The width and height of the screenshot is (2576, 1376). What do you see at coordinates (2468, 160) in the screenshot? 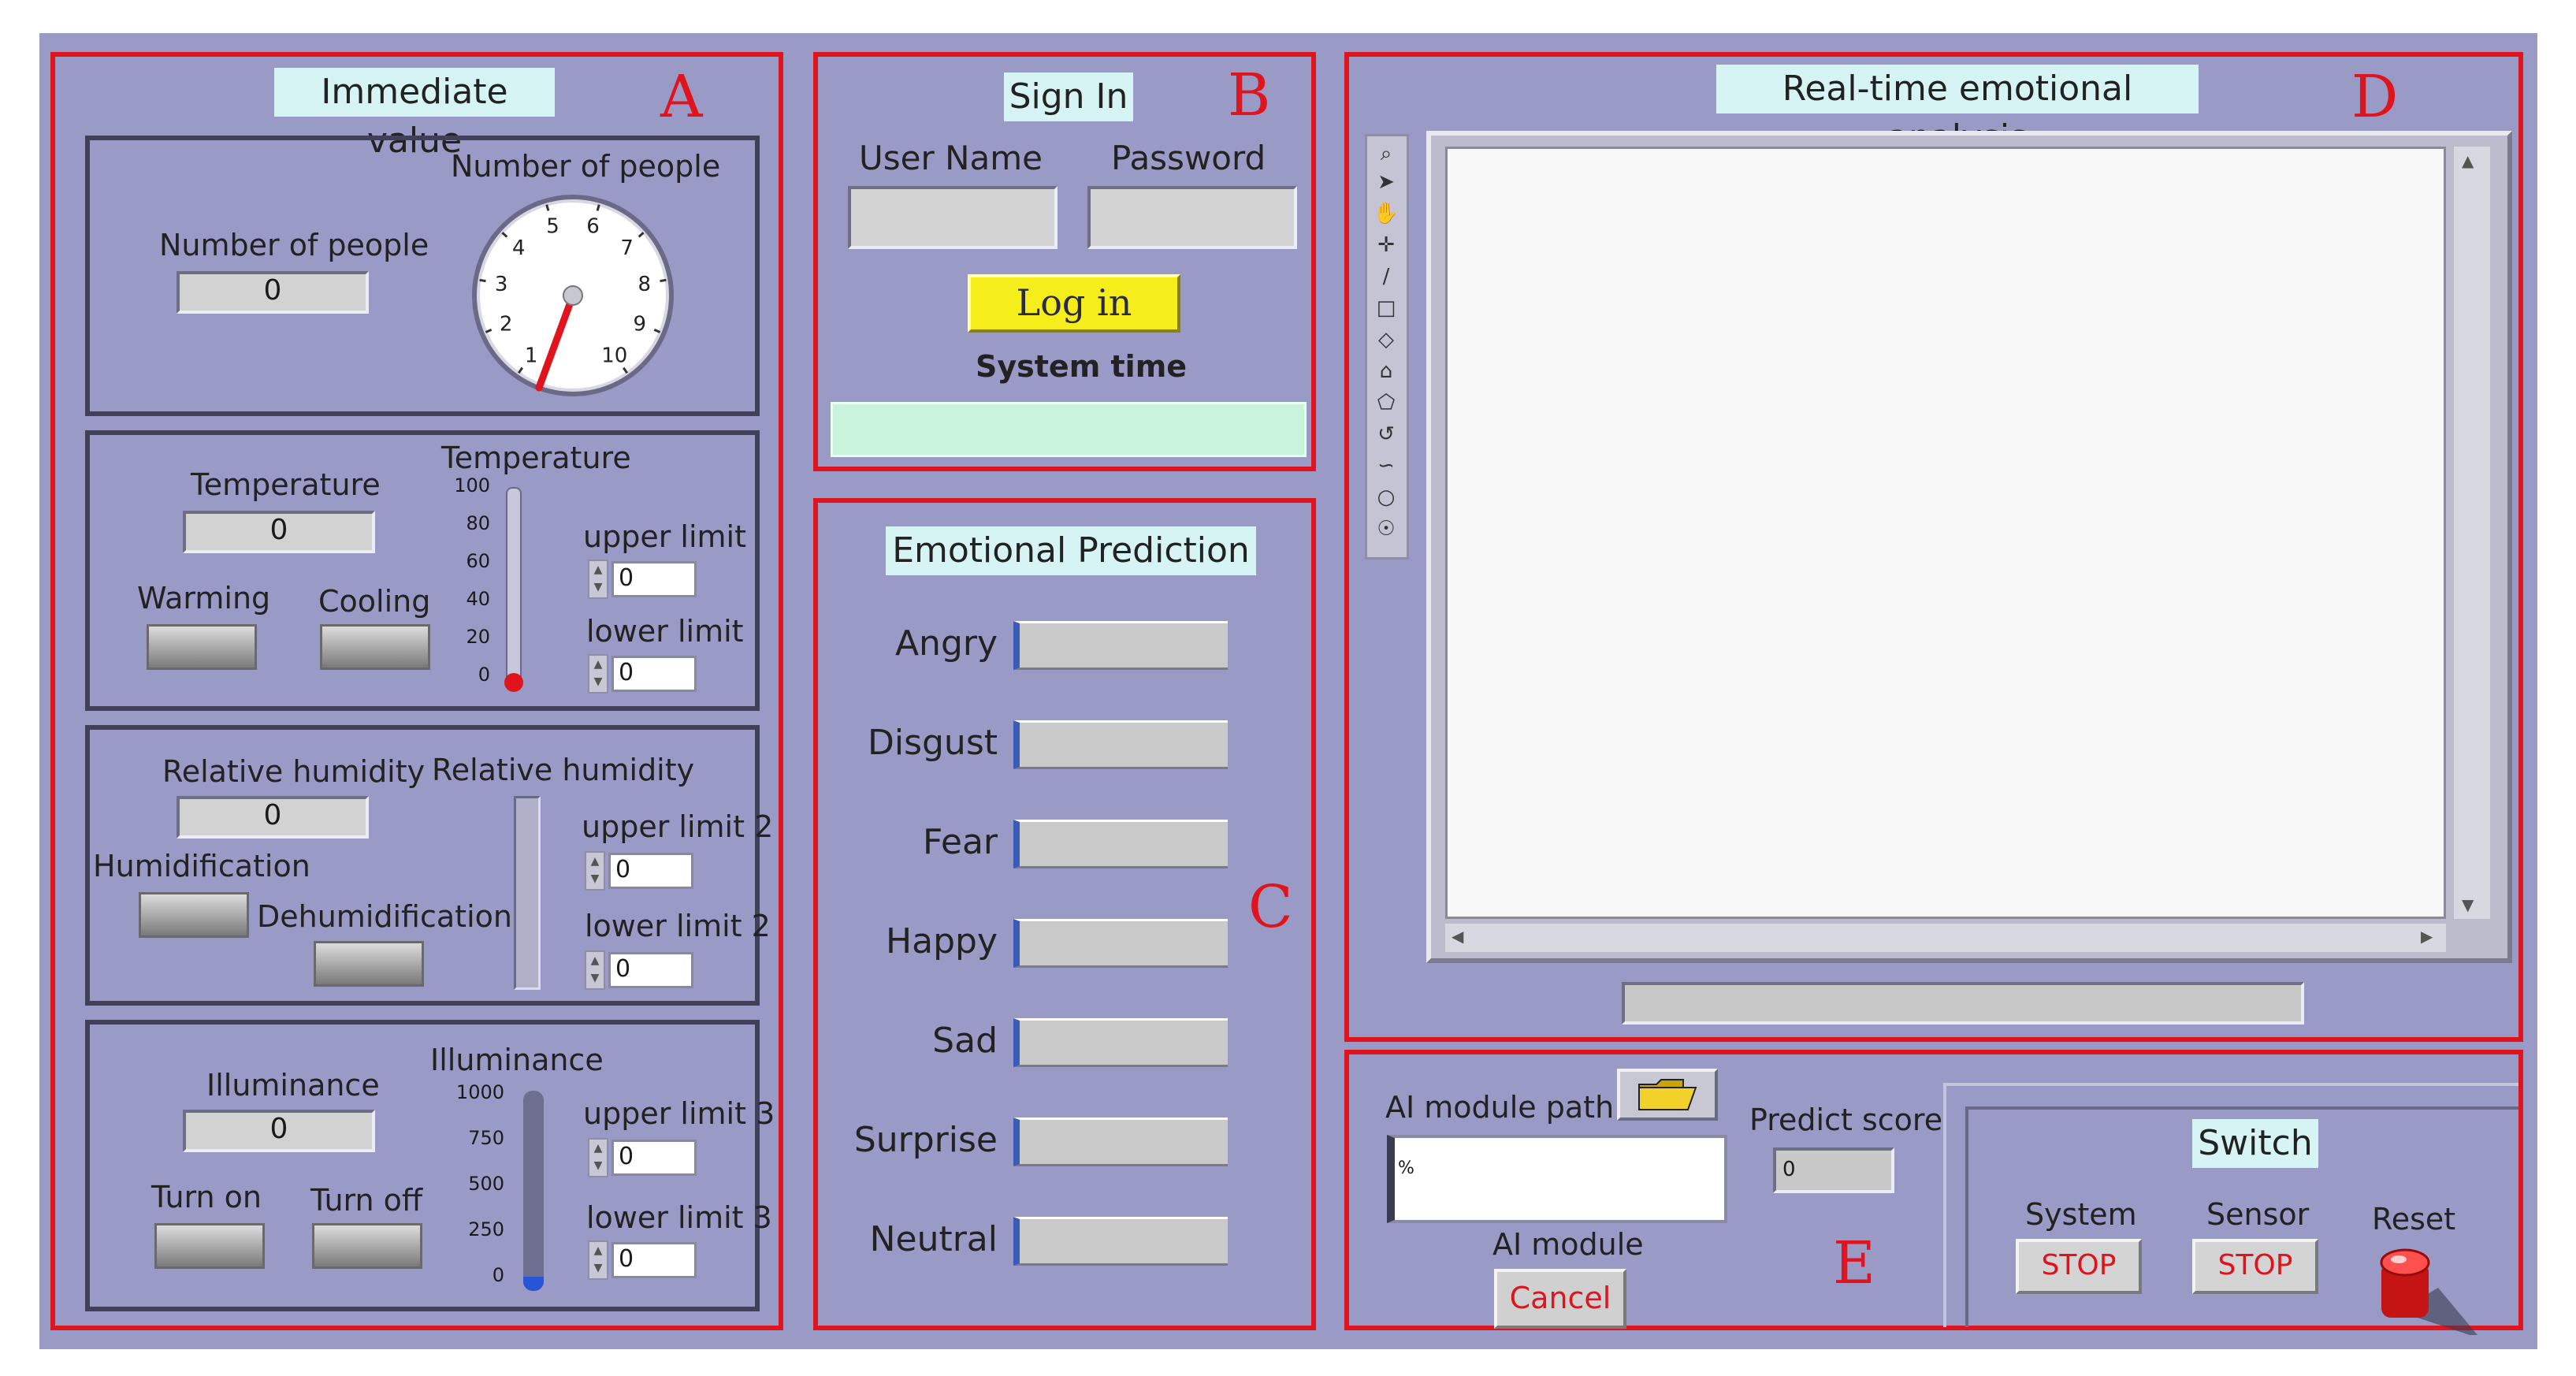
I see `scroll-up-icon: ▲` at bounding box center [2468, 160].